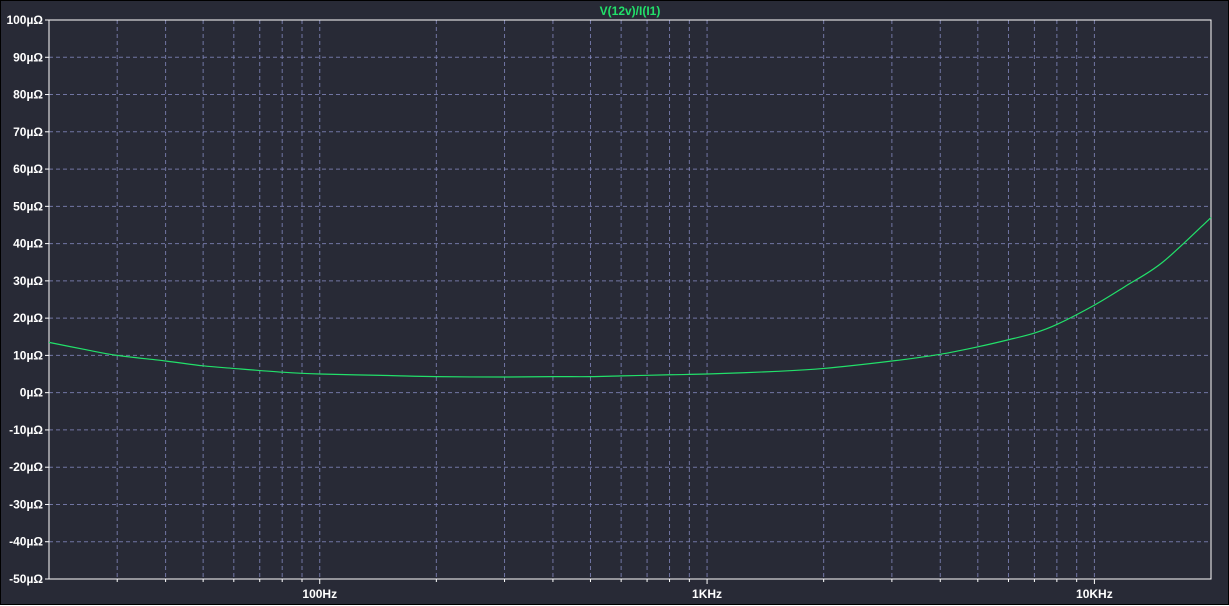 The width and height of the screenshot is (1229, 606). Describe the element at coordinates (28, 318) in the screenshot. I see `y-tick-label: 20µΩ` at that location.